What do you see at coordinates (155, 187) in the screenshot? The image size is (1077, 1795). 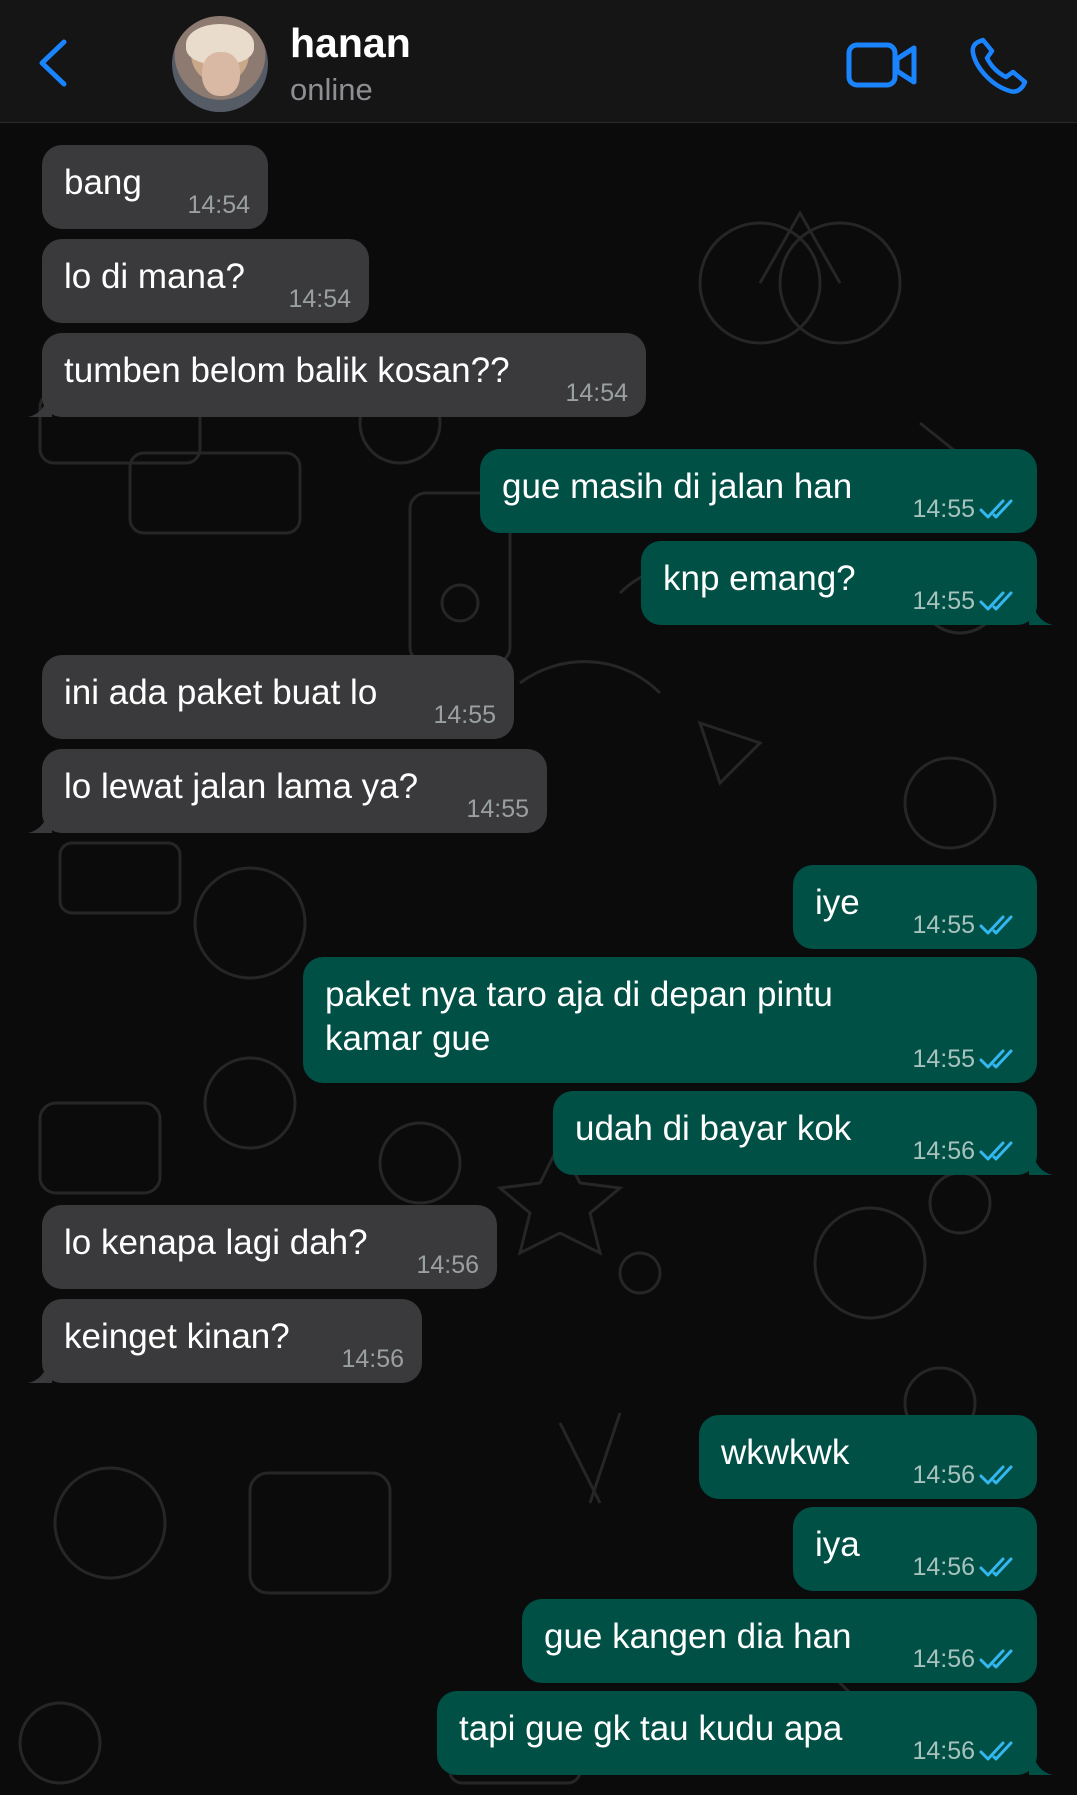 I see `incoming-message-bubble: bang 14:54` at bounding box center [155, 187].